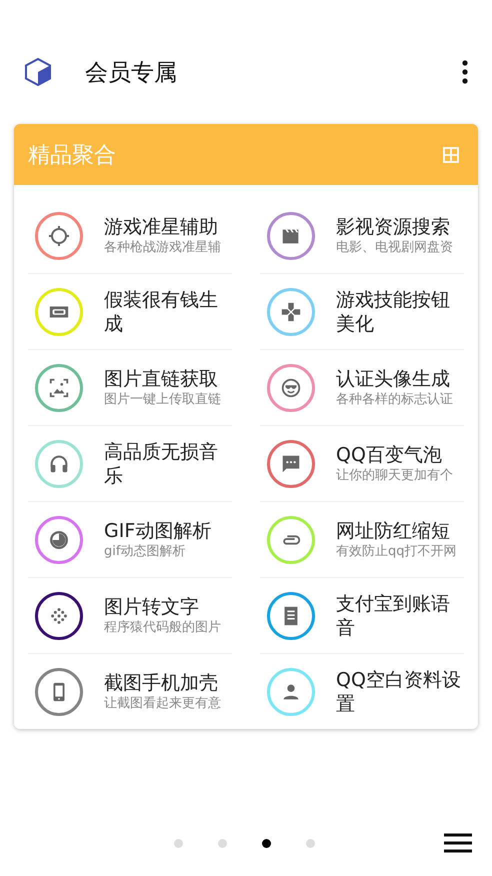  Describe the element at coordinates (393, 616) in the screenshot. I see `feature-title: 支付宝到账语音` at that location.